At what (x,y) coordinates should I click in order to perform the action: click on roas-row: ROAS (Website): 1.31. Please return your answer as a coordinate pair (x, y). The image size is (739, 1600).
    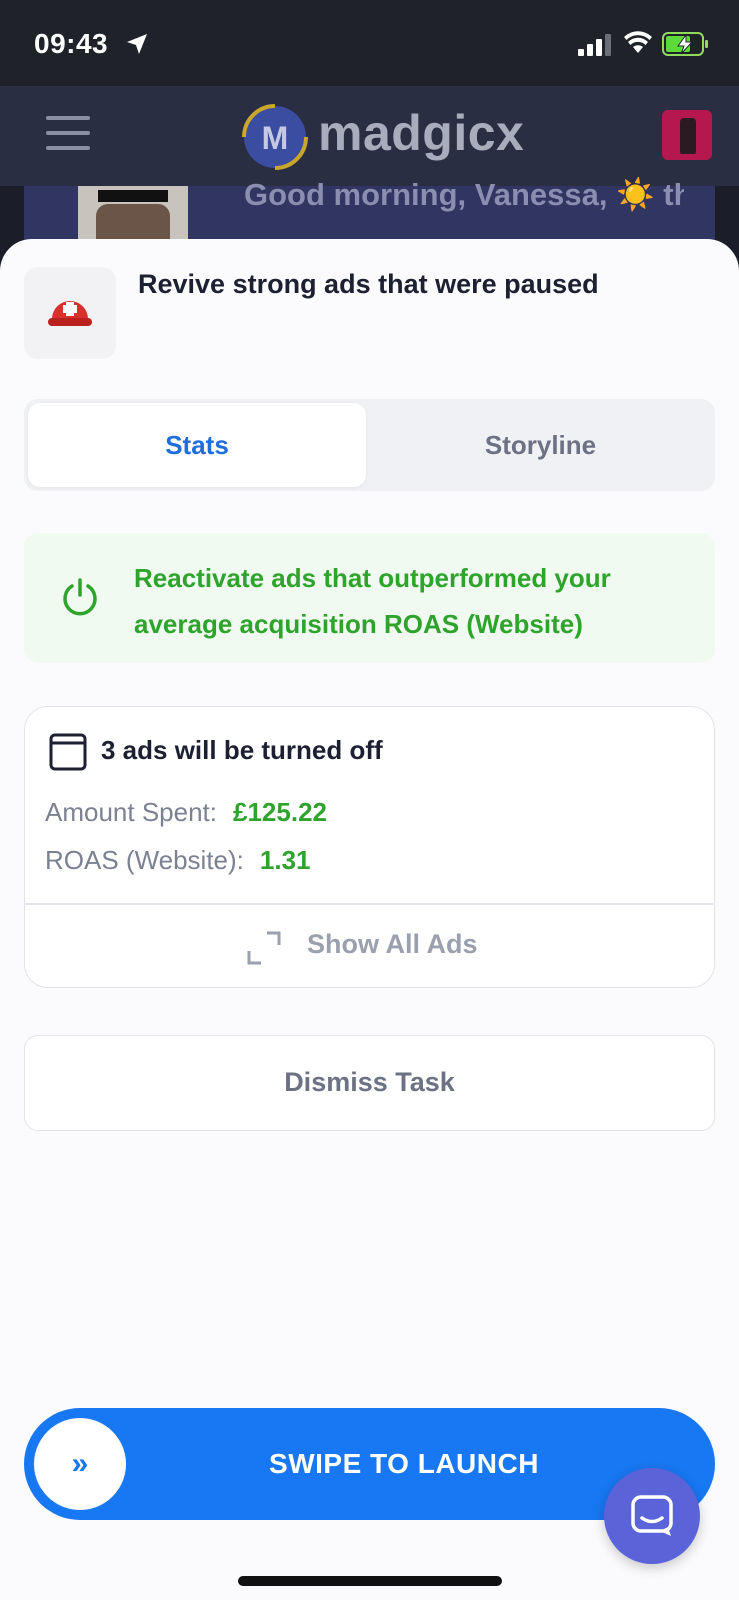
    Looking at the image, I should click on (178, 860).